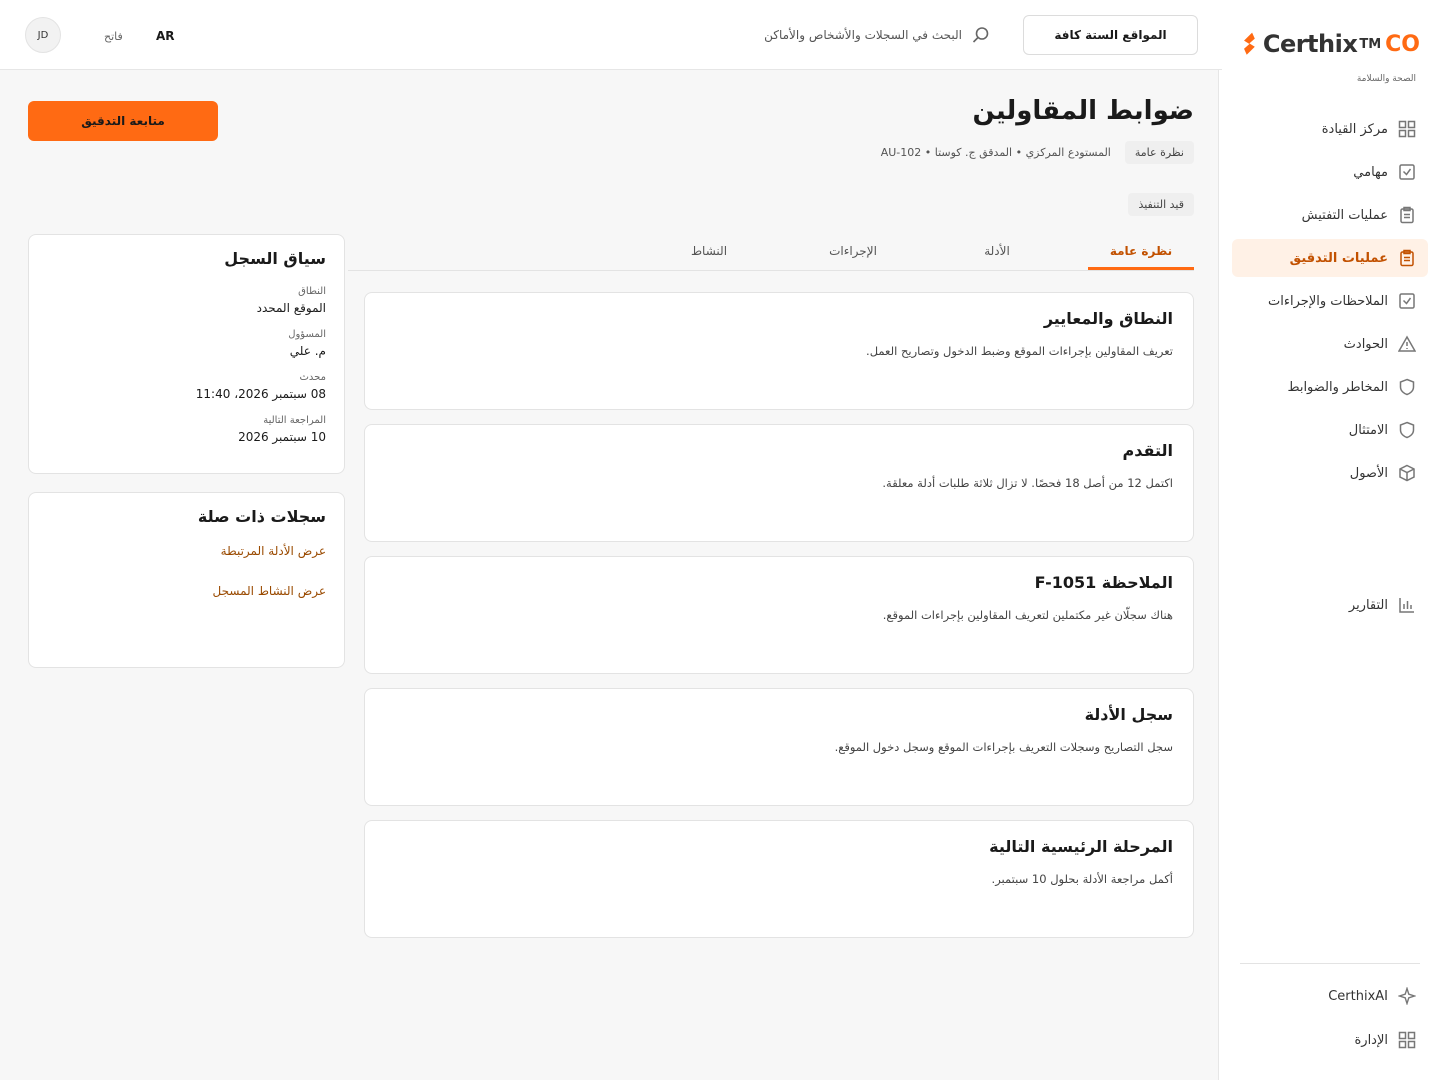 Image resolution: width=1440 pixels, height=1080 pixels. What do you see at coordinates (771, 252) in the screenshot?
I see `tab-bar: نظرة عامة الأدلة الإجراءات النشاط` at bounding box center [771, 252].